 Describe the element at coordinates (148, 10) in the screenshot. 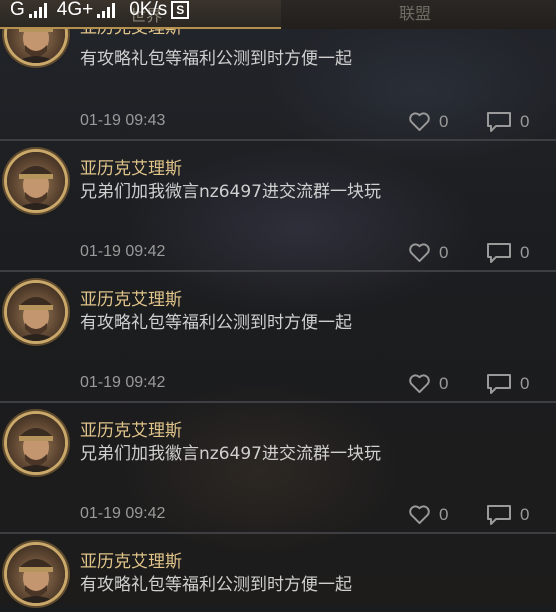

I see `network-speed: 0K/s` at that location.